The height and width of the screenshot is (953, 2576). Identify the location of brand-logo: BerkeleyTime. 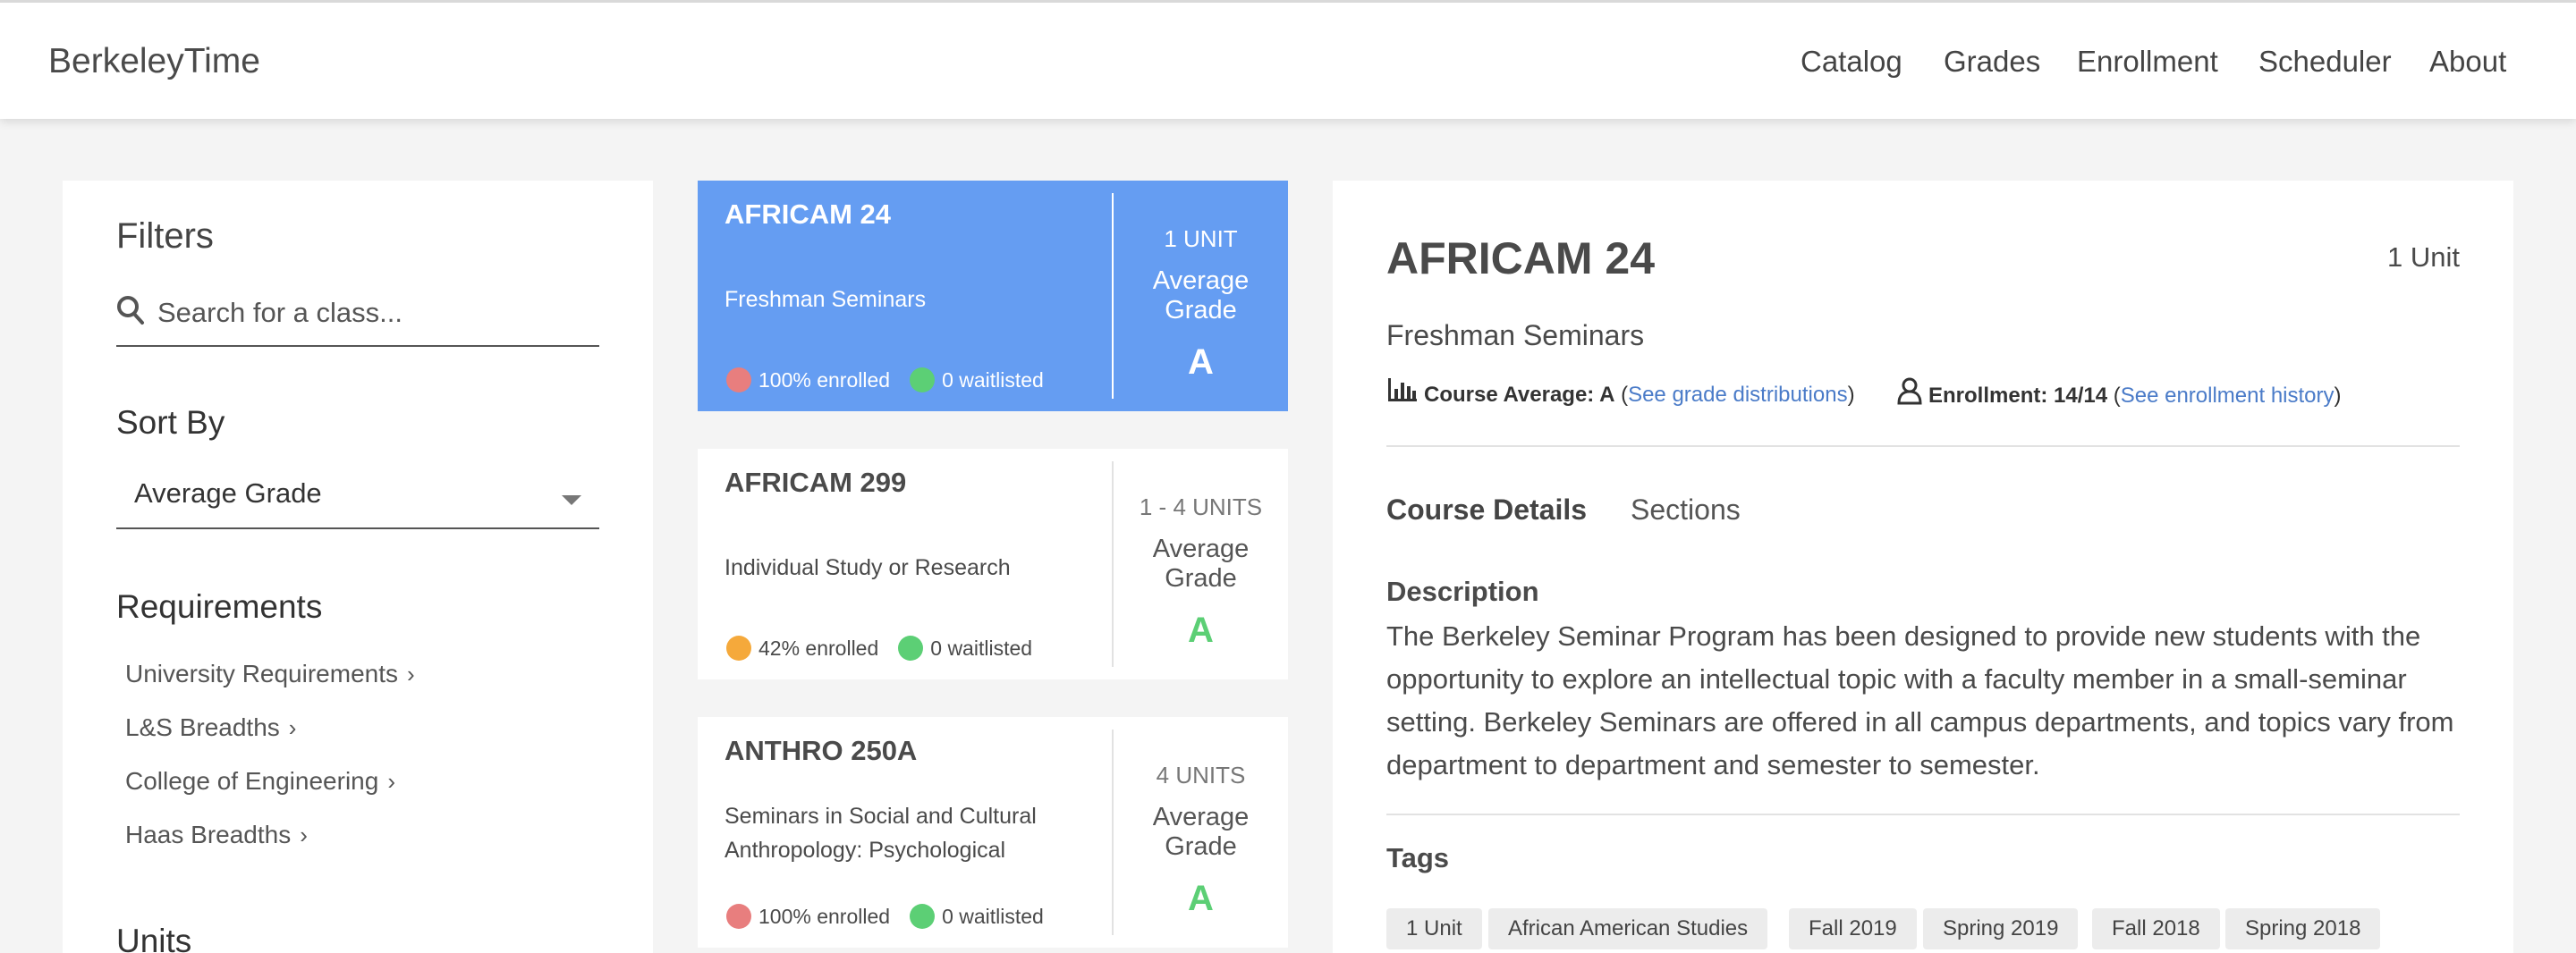
(154, 61).